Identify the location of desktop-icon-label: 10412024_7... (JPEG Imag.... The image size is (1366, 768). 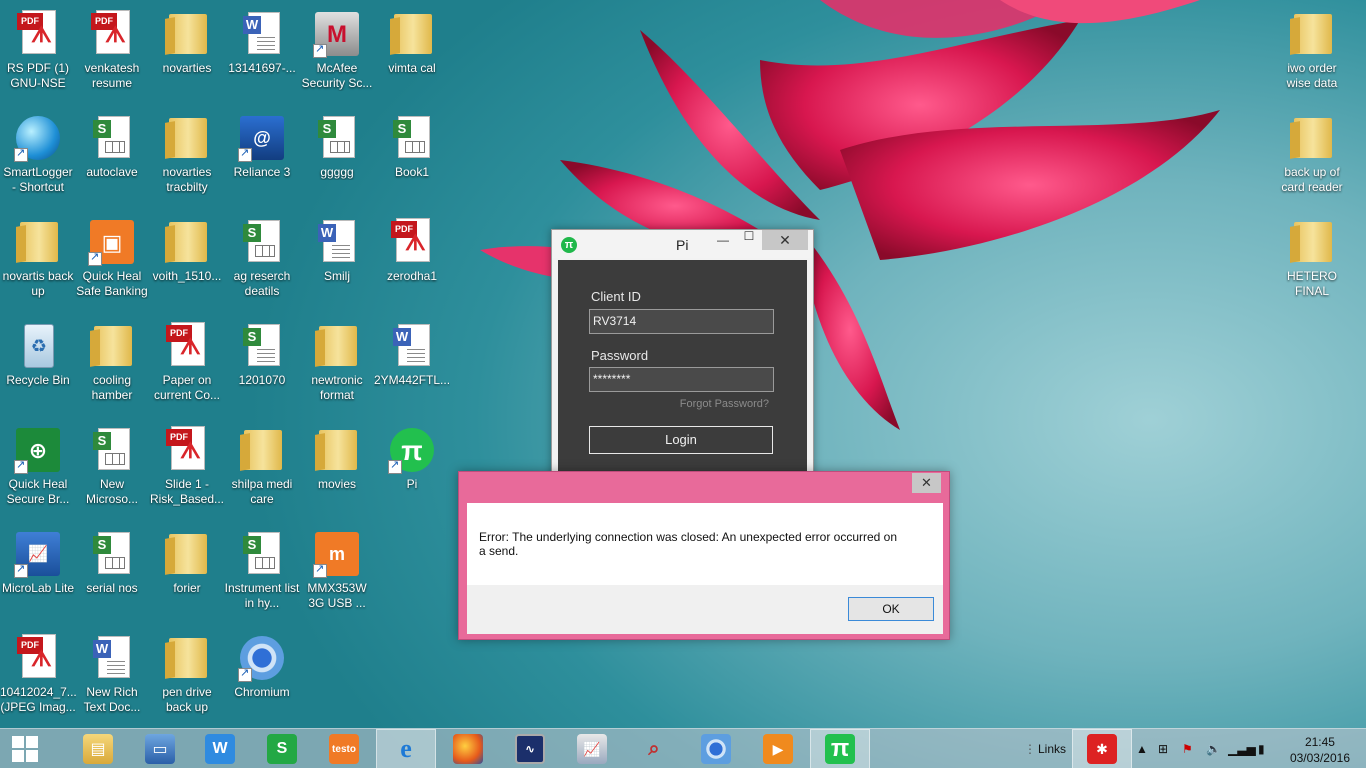
(38, 699).